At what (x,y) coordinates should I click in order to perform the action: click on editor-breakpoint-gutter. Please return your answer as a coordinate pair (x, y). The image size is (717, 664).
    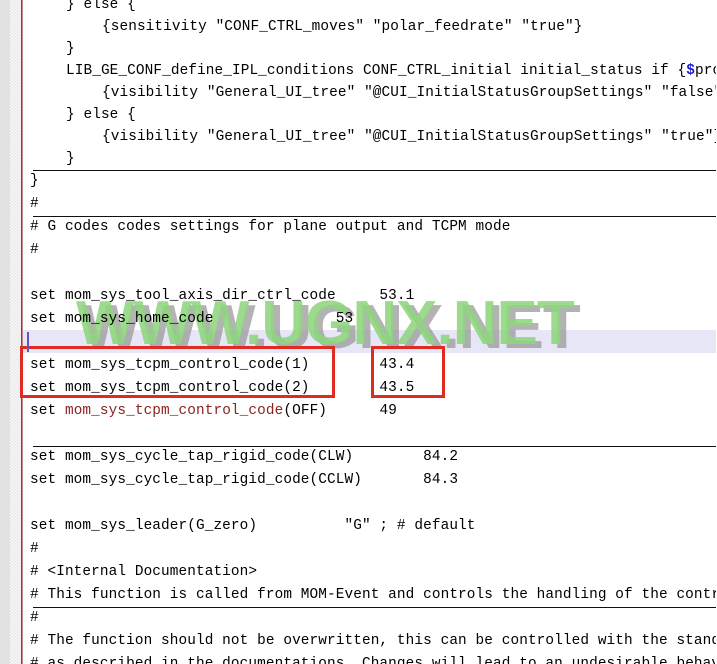
    Looking at the image, I should click on (15, 332).